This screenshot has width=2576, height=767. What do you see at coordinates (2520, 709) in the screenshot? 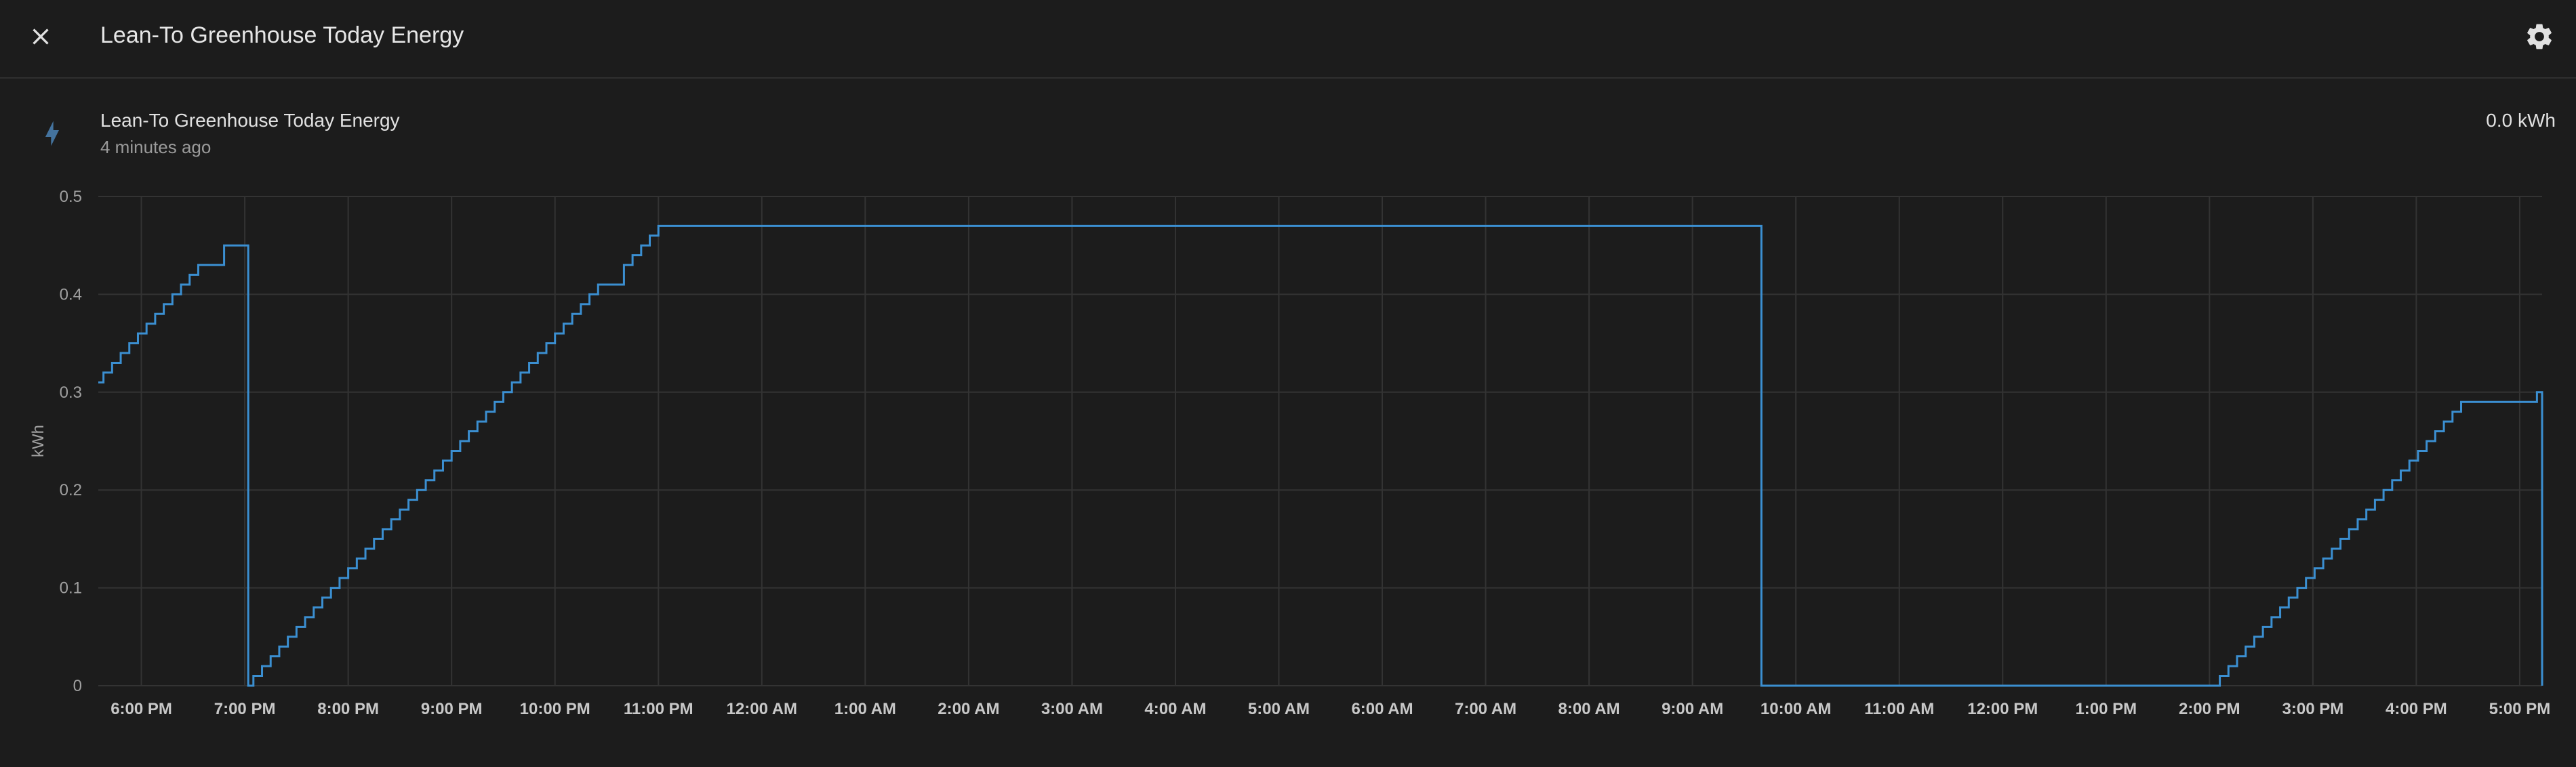
I see `x-tick-label: 5:00 PM` at bounding box center [2520, 709].